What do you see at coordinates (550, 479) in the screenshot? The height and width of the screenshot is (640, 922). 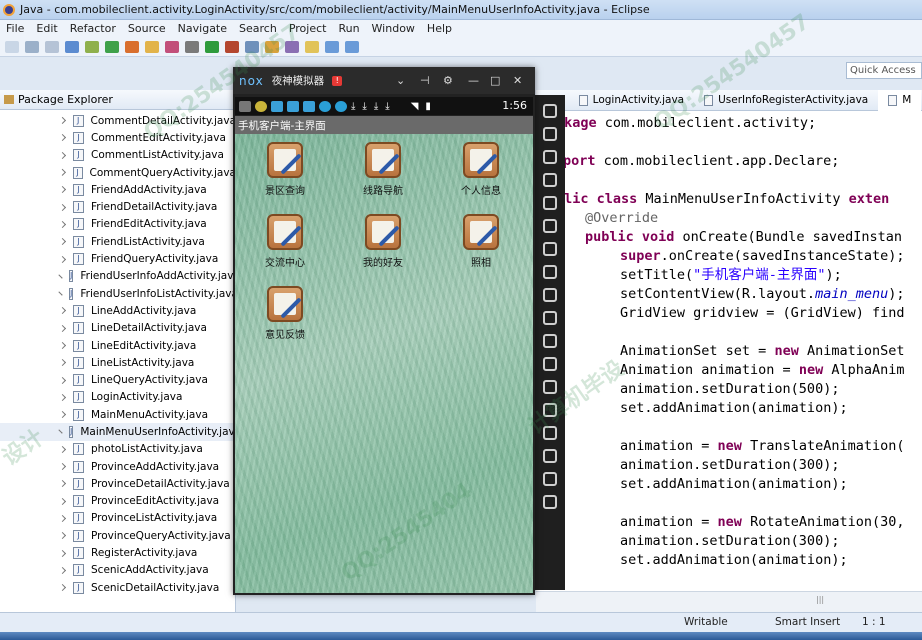 I see `home-icon` at bounding box center [550, 479].